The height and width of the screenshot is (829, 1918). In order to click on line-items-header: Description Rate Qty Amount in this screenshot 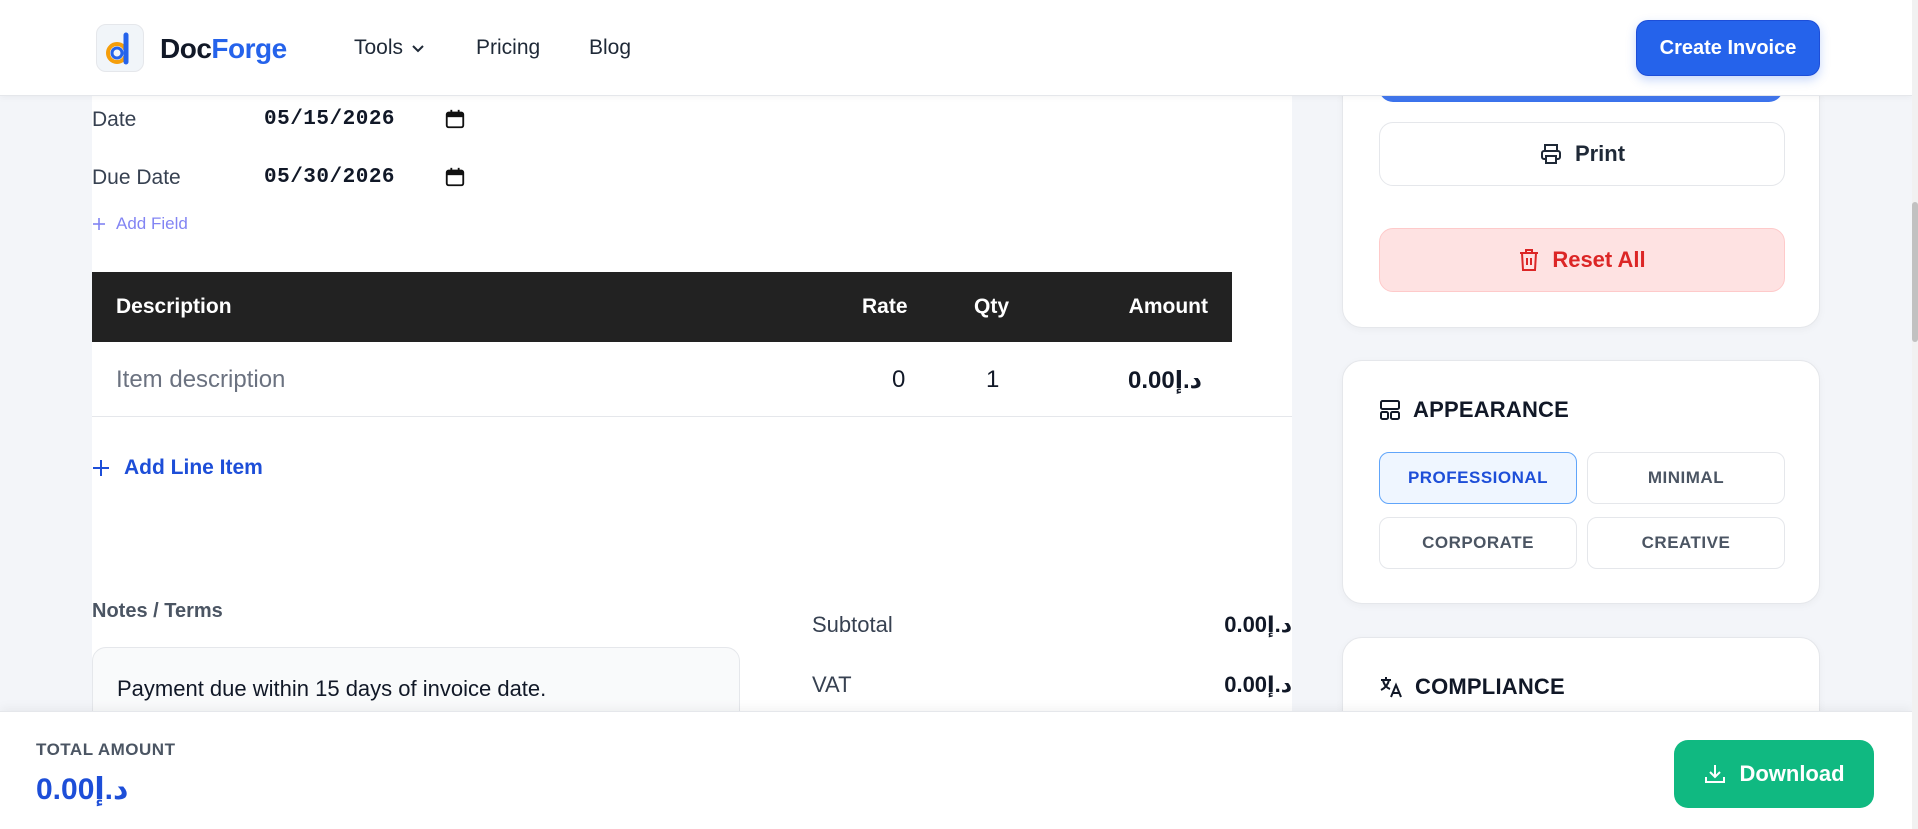, I will do `click(662, 307)`.